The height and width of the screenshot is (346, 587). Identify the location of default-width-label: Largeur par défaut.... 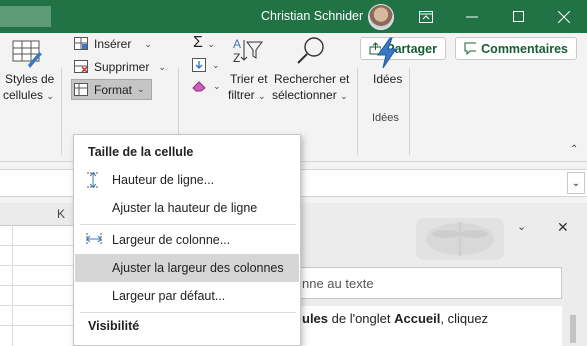
(169, 296).